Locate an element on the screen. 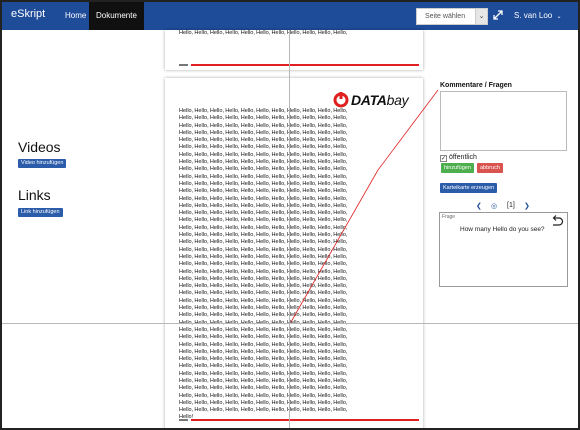  flip-card-icon is located at coordinates (557, 221).